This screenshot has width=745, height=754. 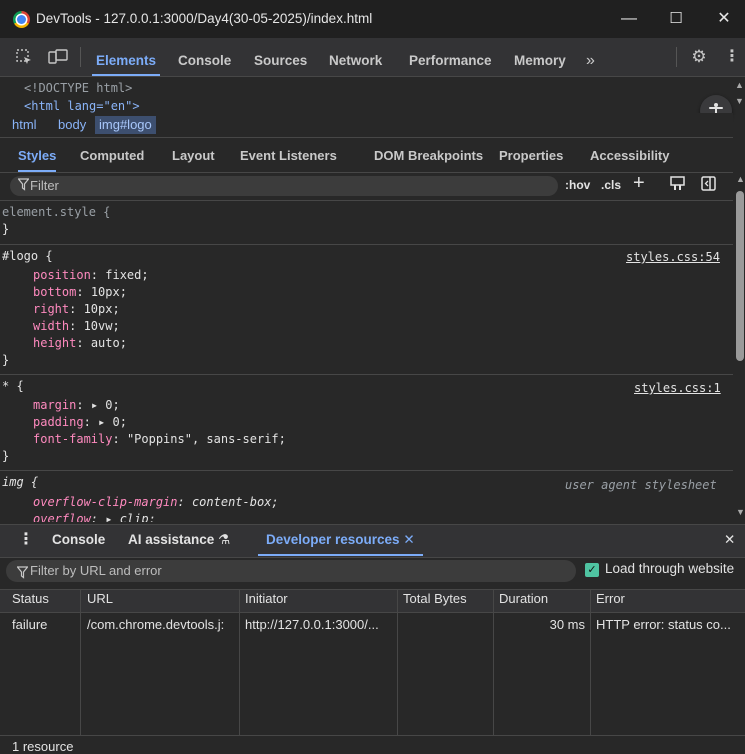 What do you see at coordinates (408, 539) in the screenshot?
I see `close-tab-icon: ✕` at bounding box center [408, 539].